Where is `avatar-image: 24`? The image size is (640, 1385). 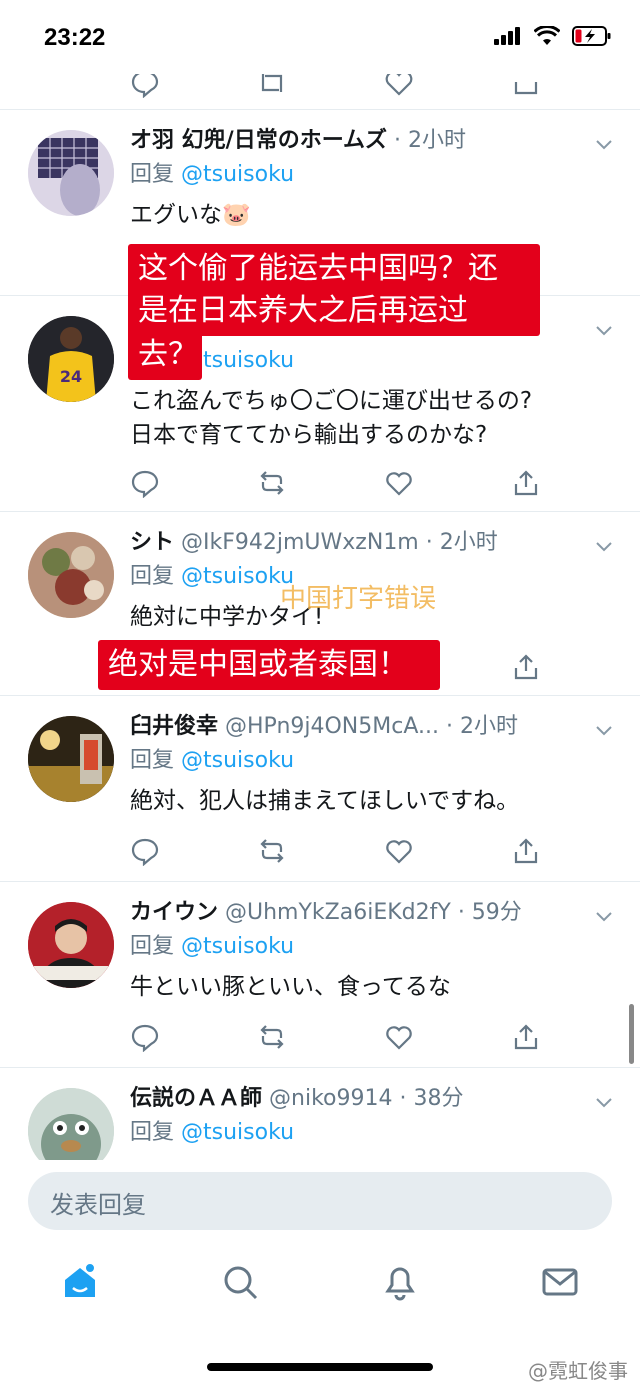 avatar-image: 24 is located at coordinates (71, 359).